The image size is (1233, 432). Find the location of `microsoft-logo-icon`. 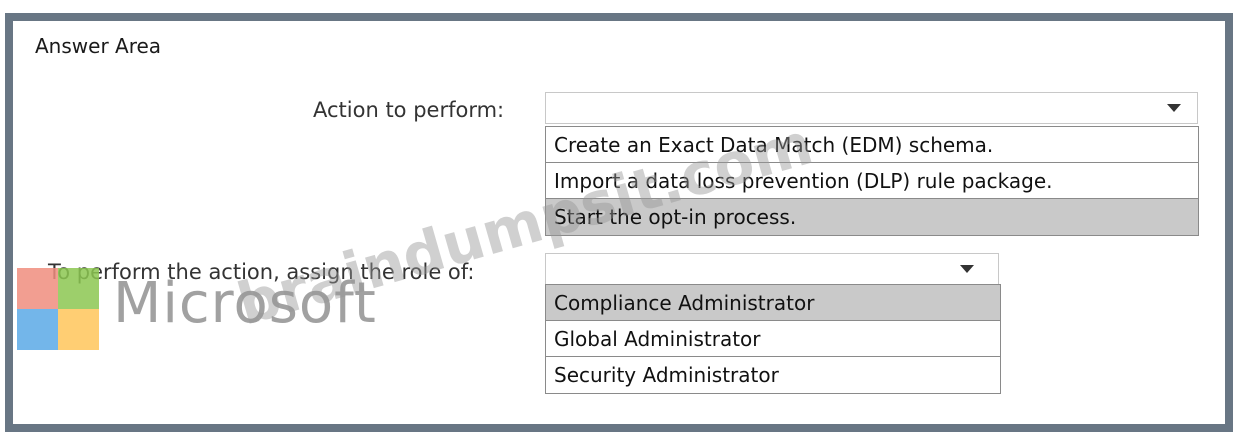

microsoft-logo-icon is located at coordinates (58, 309).